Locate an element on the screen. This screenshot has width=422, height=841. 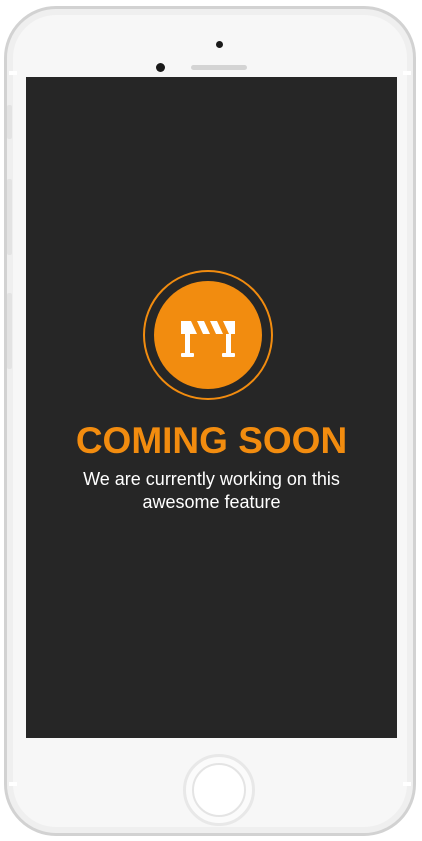
earpiece-speaker is located at coordinates (219, 67).